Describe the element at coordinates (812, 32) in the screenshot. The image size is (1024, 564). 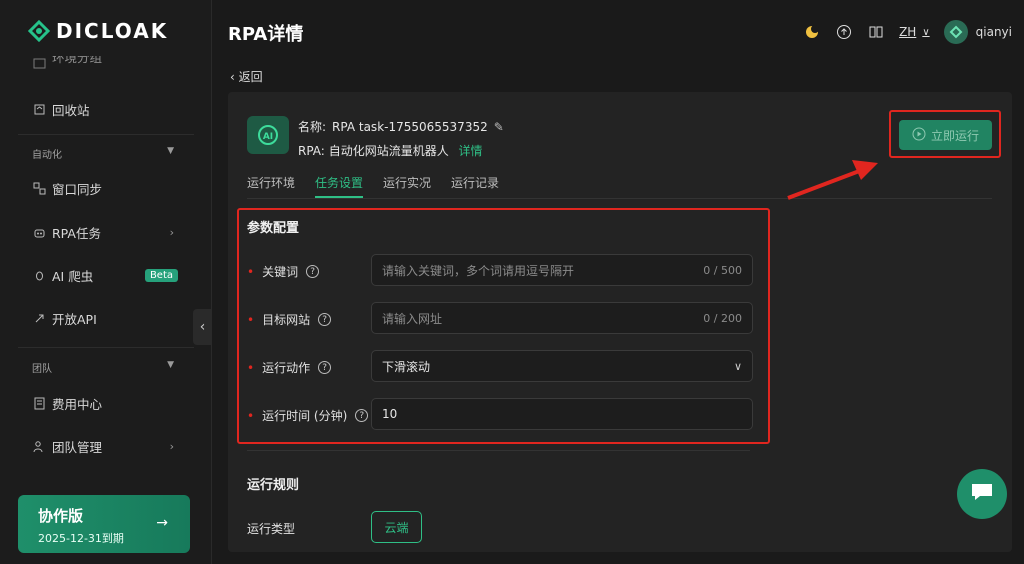
I see `theme-toggle-icon` at that location.